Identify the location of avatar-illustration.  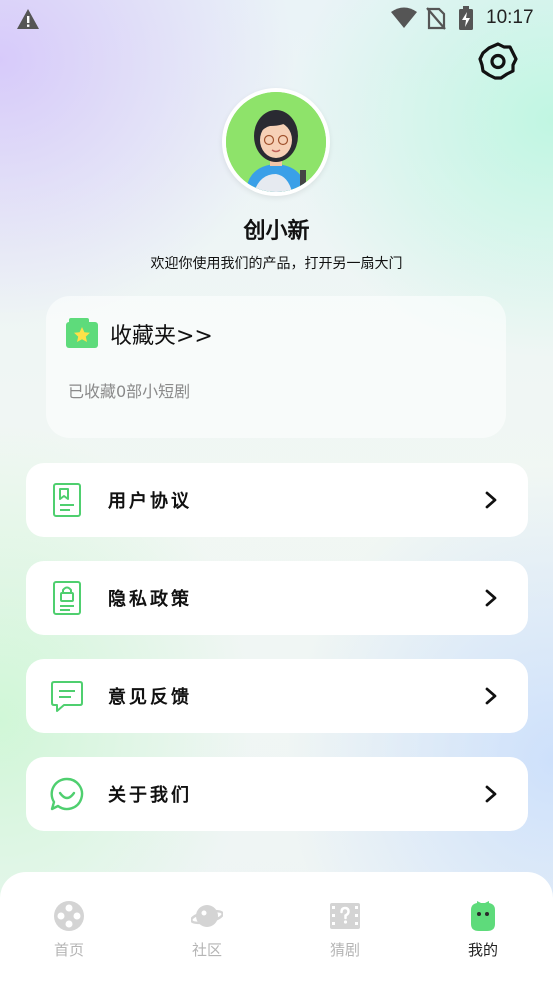
(276, 142).